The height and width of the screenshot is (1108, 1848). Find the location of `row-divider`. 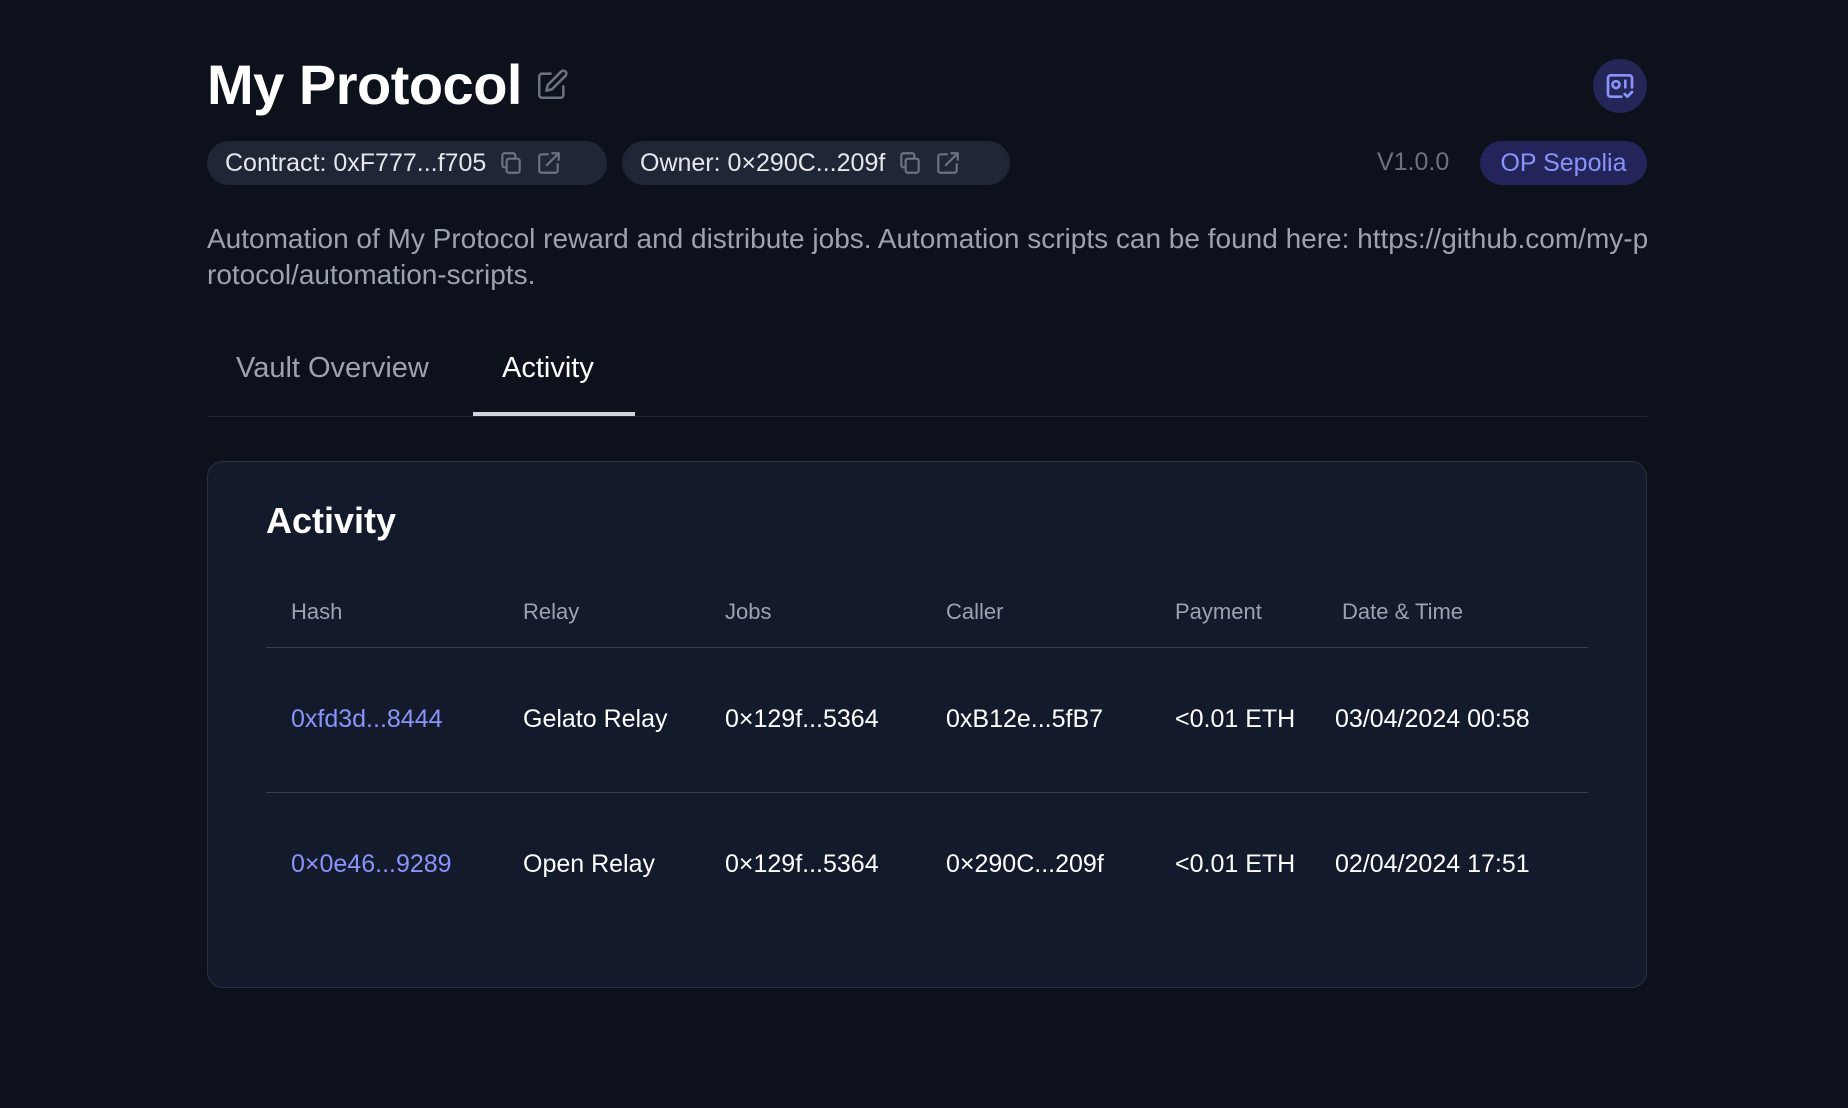

row-divider is located at coordinates (927, 792).